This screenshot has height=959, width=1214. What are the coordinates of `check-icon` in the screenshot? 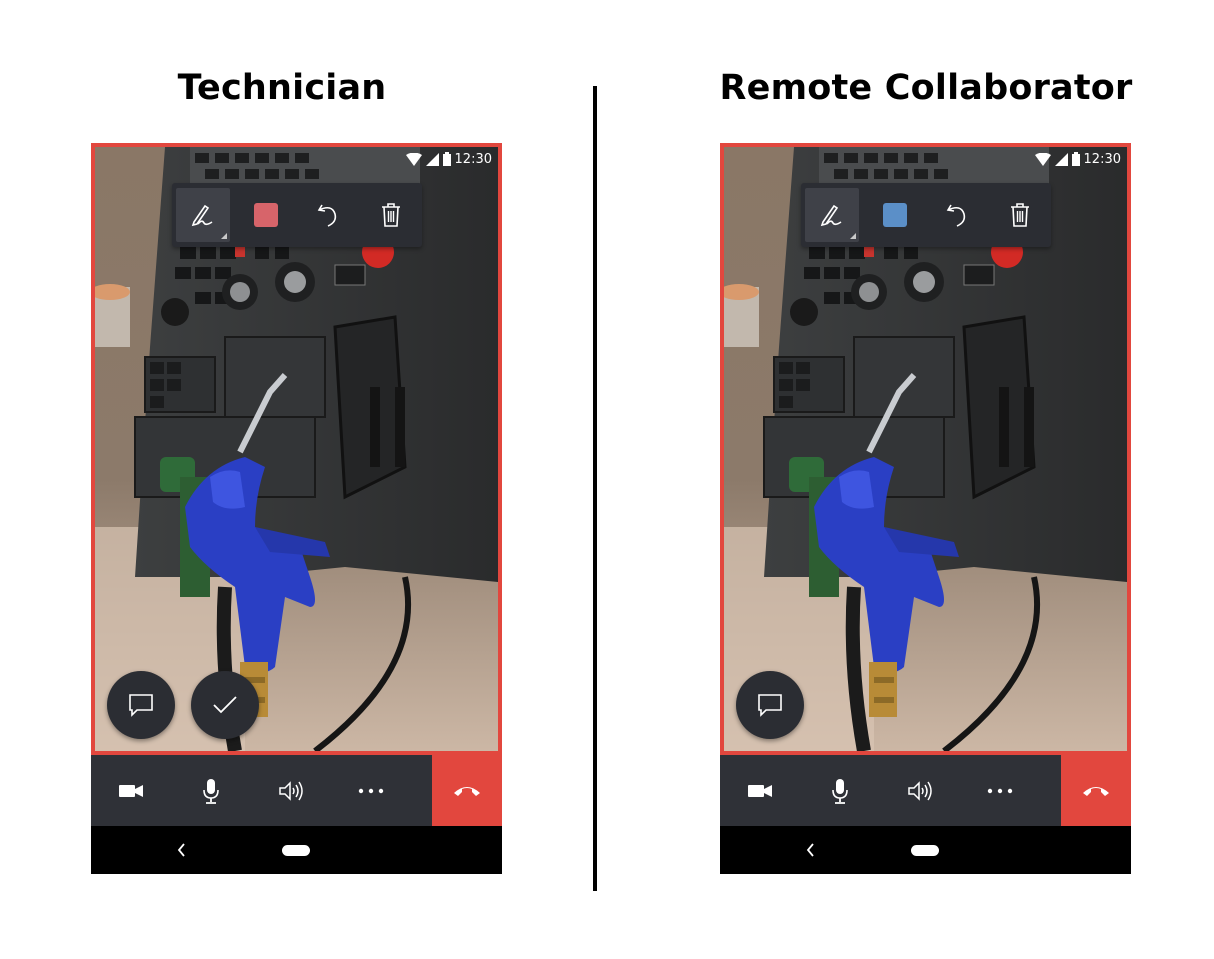 It's located at (225, 705).